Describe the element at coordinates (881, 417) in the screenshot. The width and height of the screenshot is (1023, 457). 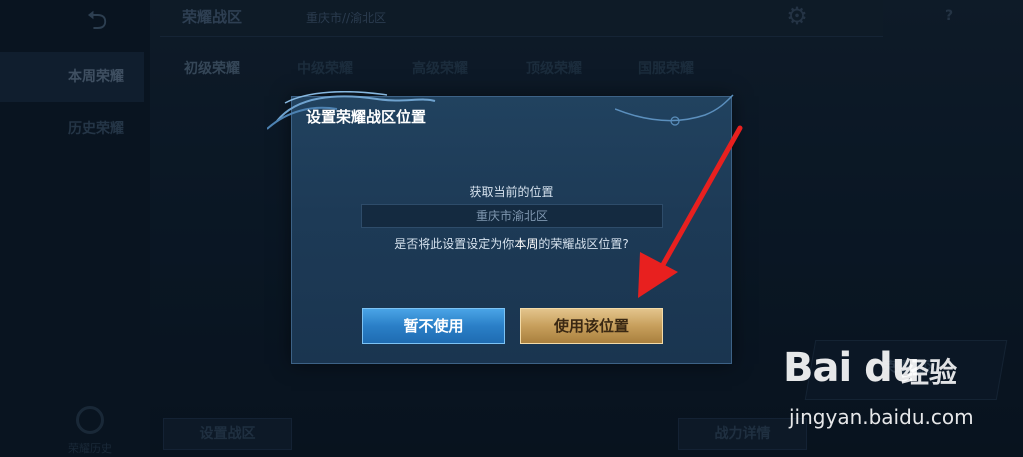
I see `watermark-url: jingyan.baidu.com` at that location.